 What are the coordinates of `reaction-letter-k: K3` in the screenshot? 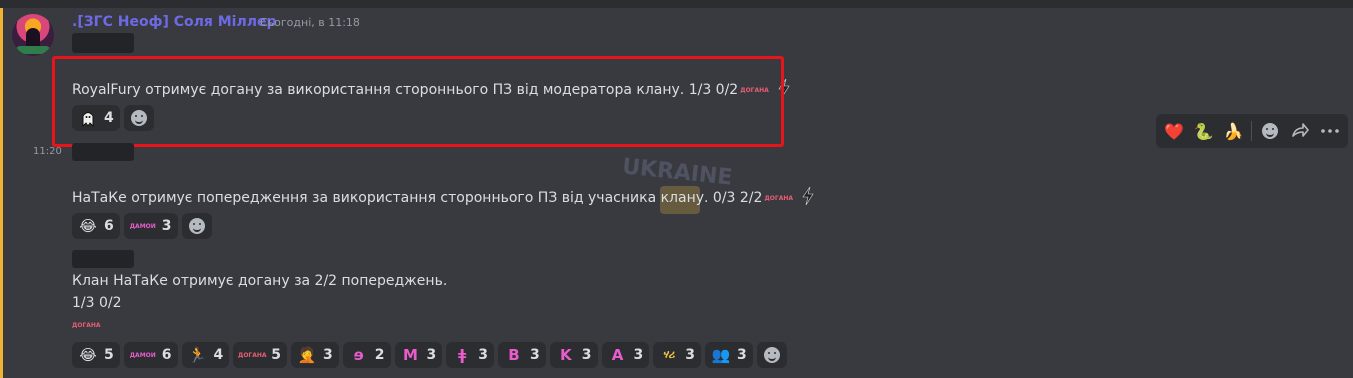 It's located at (573, 355).